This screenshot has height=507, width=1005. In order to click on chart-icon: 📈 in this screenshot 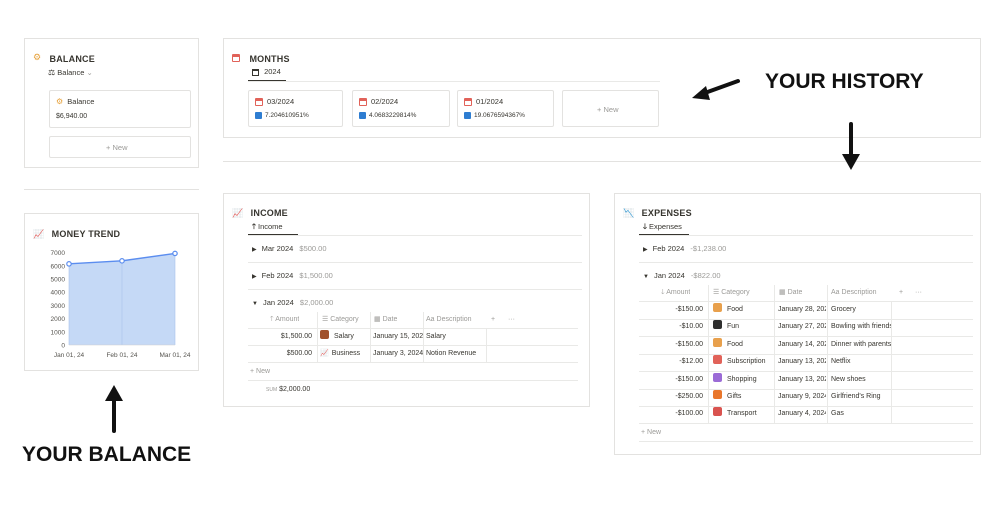, I will do `click(324, 353)`.